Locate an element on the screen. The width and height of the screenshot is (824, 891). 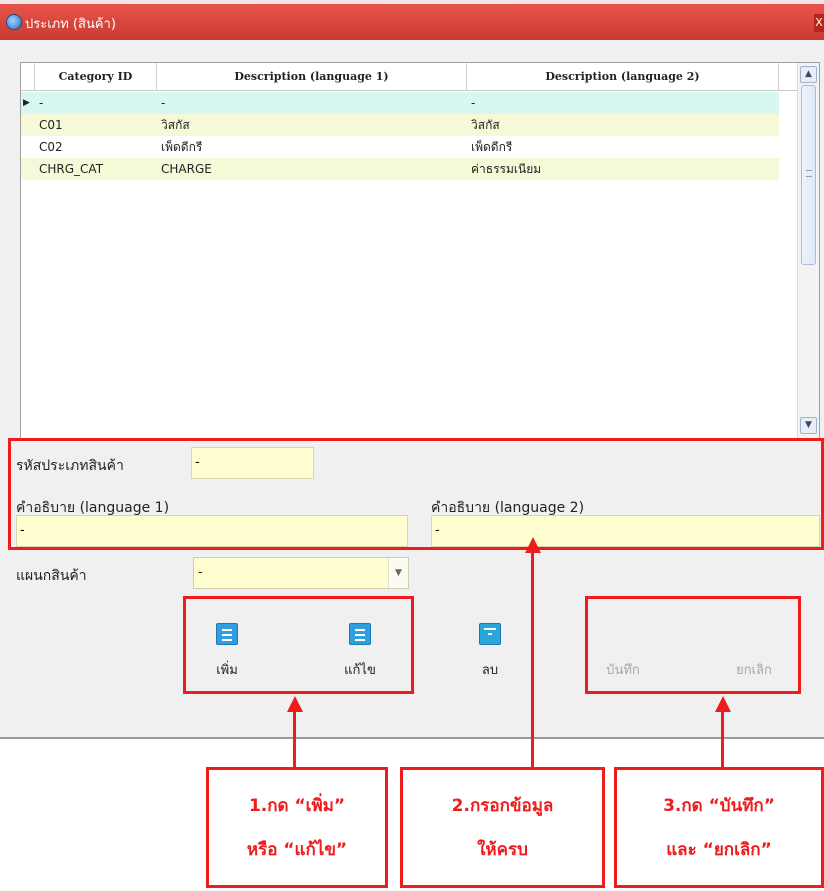
department-select: - ▼ is located at coordinates (301, 573).